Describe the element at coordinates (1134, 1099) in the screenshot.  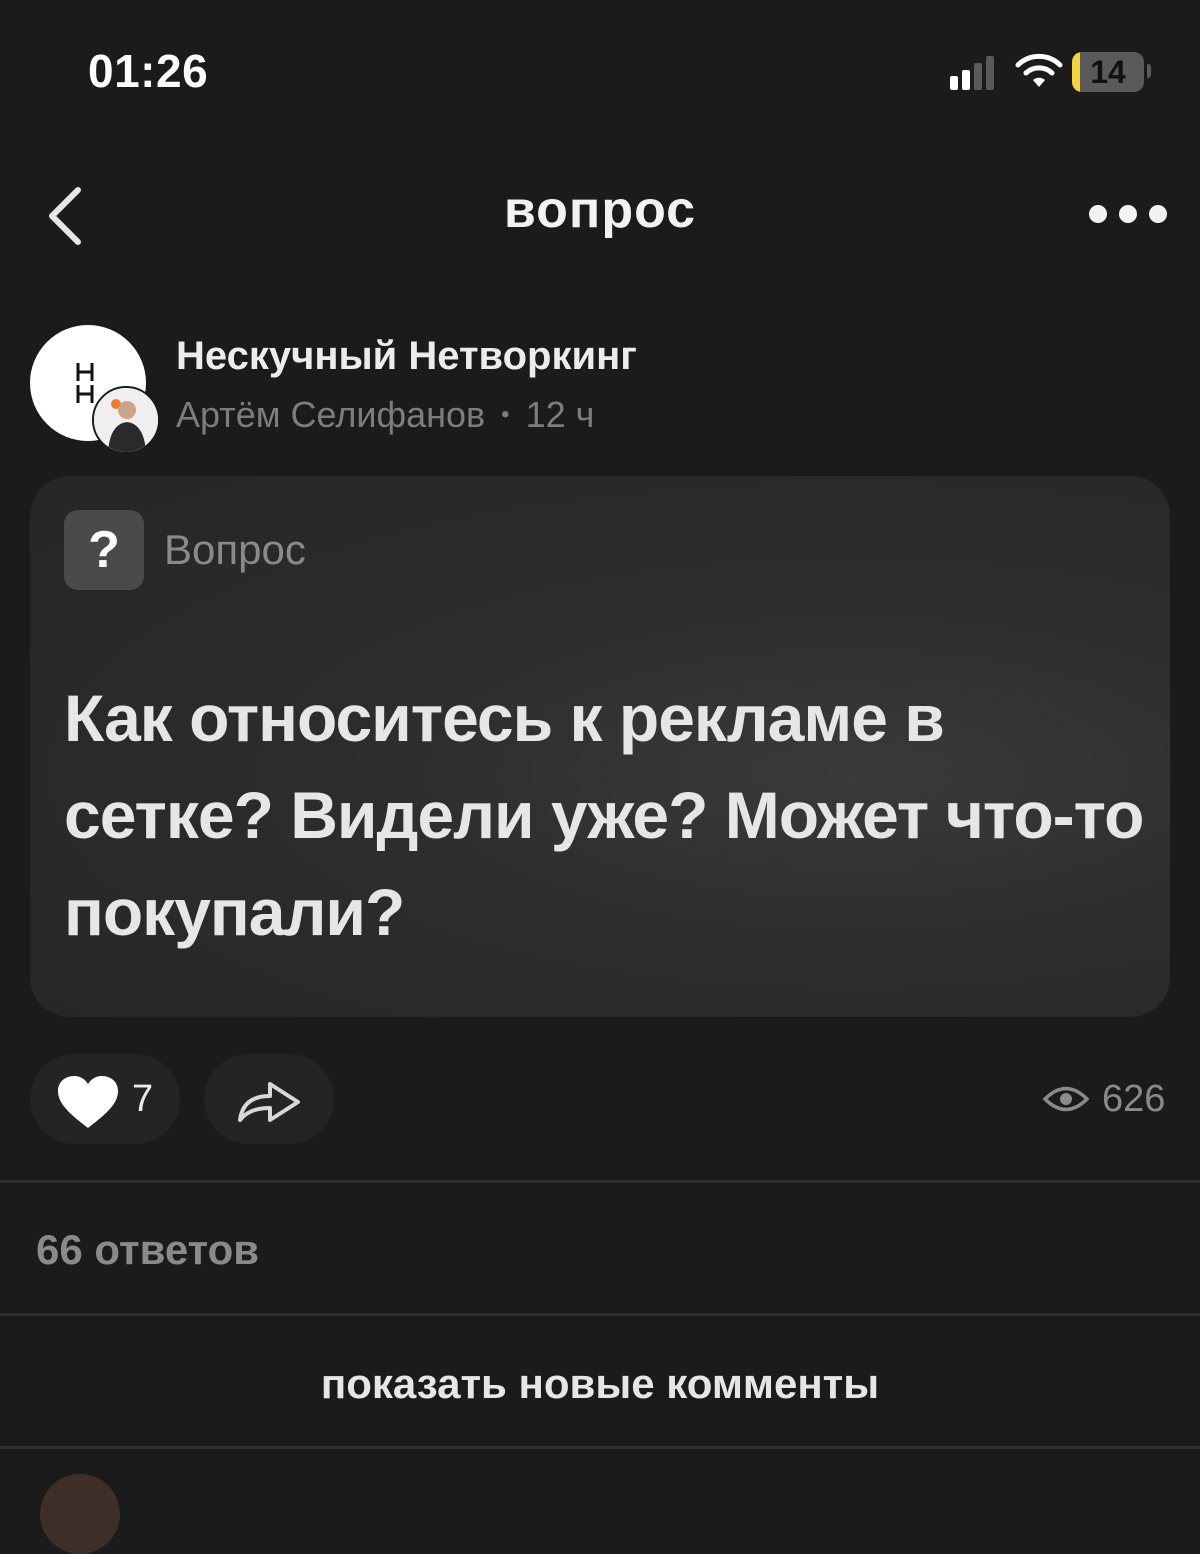
I see `view-count: 626` at that location.